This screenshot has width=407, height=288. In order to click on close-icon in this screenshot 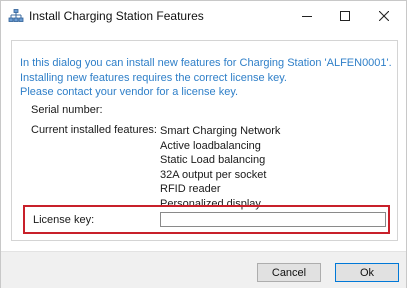, I will do `click(384, 16)`.